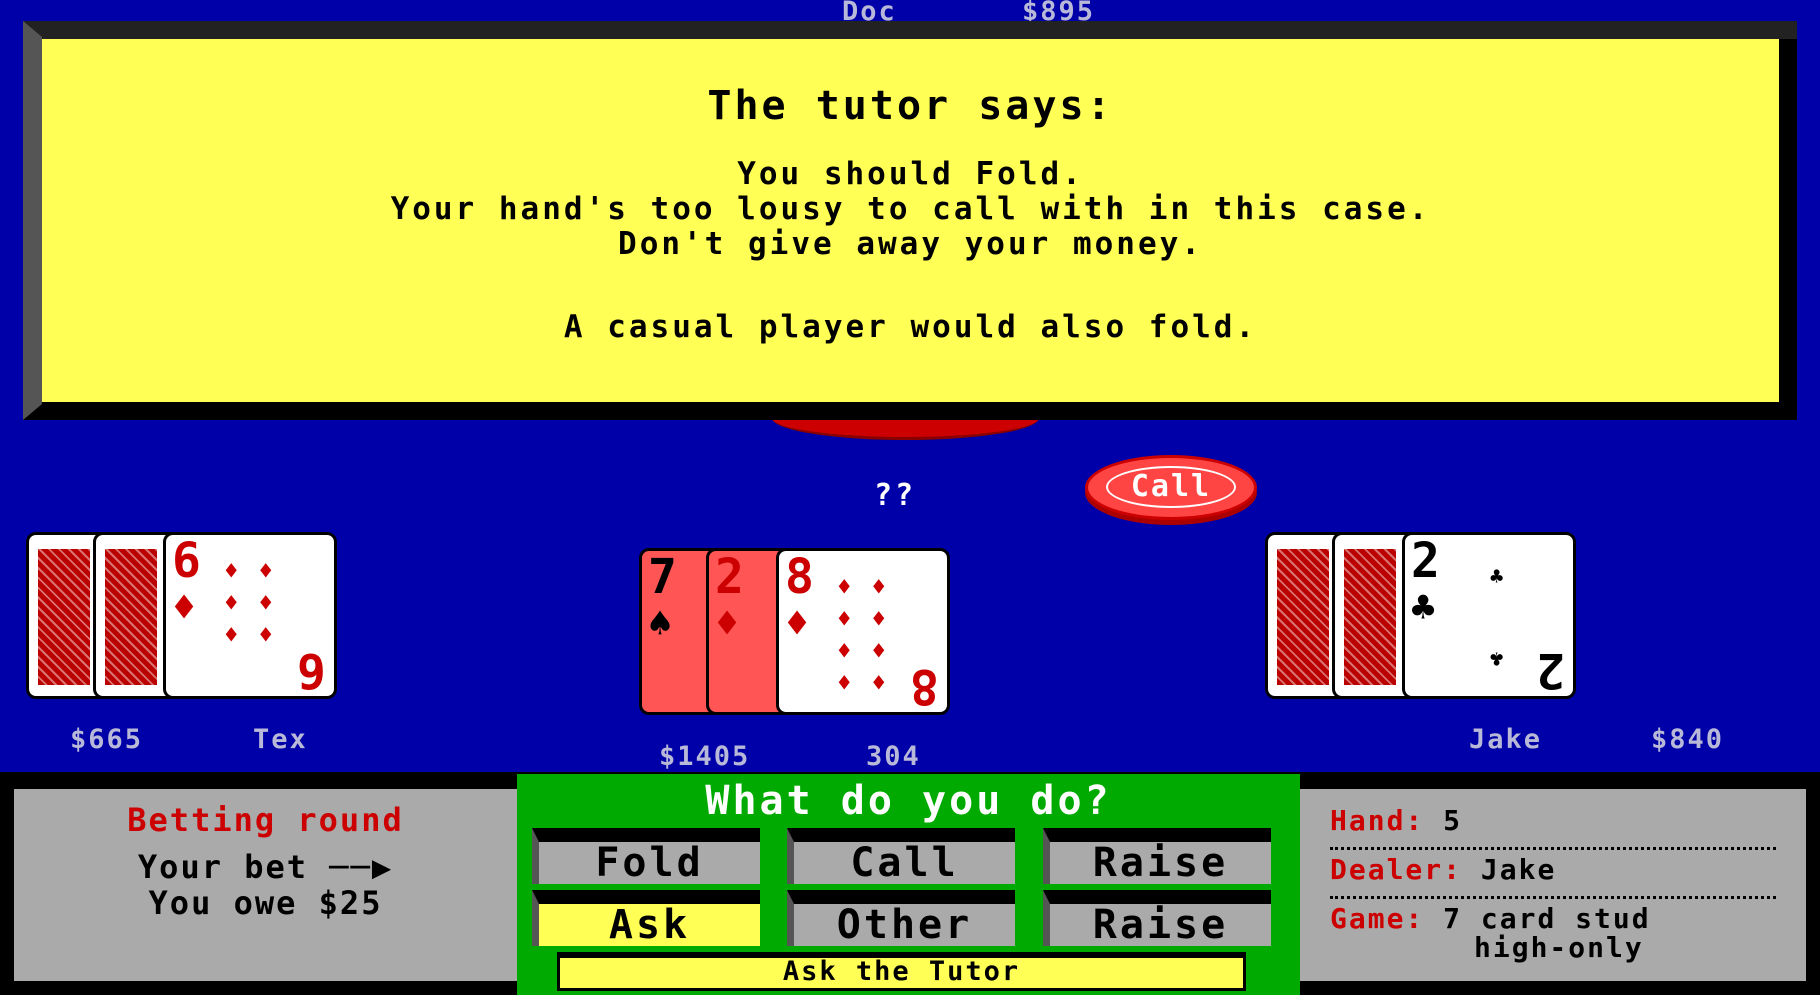 This screenshot has height=995, width=1820. I want to click on tex-money: $665, so click(107, 739).